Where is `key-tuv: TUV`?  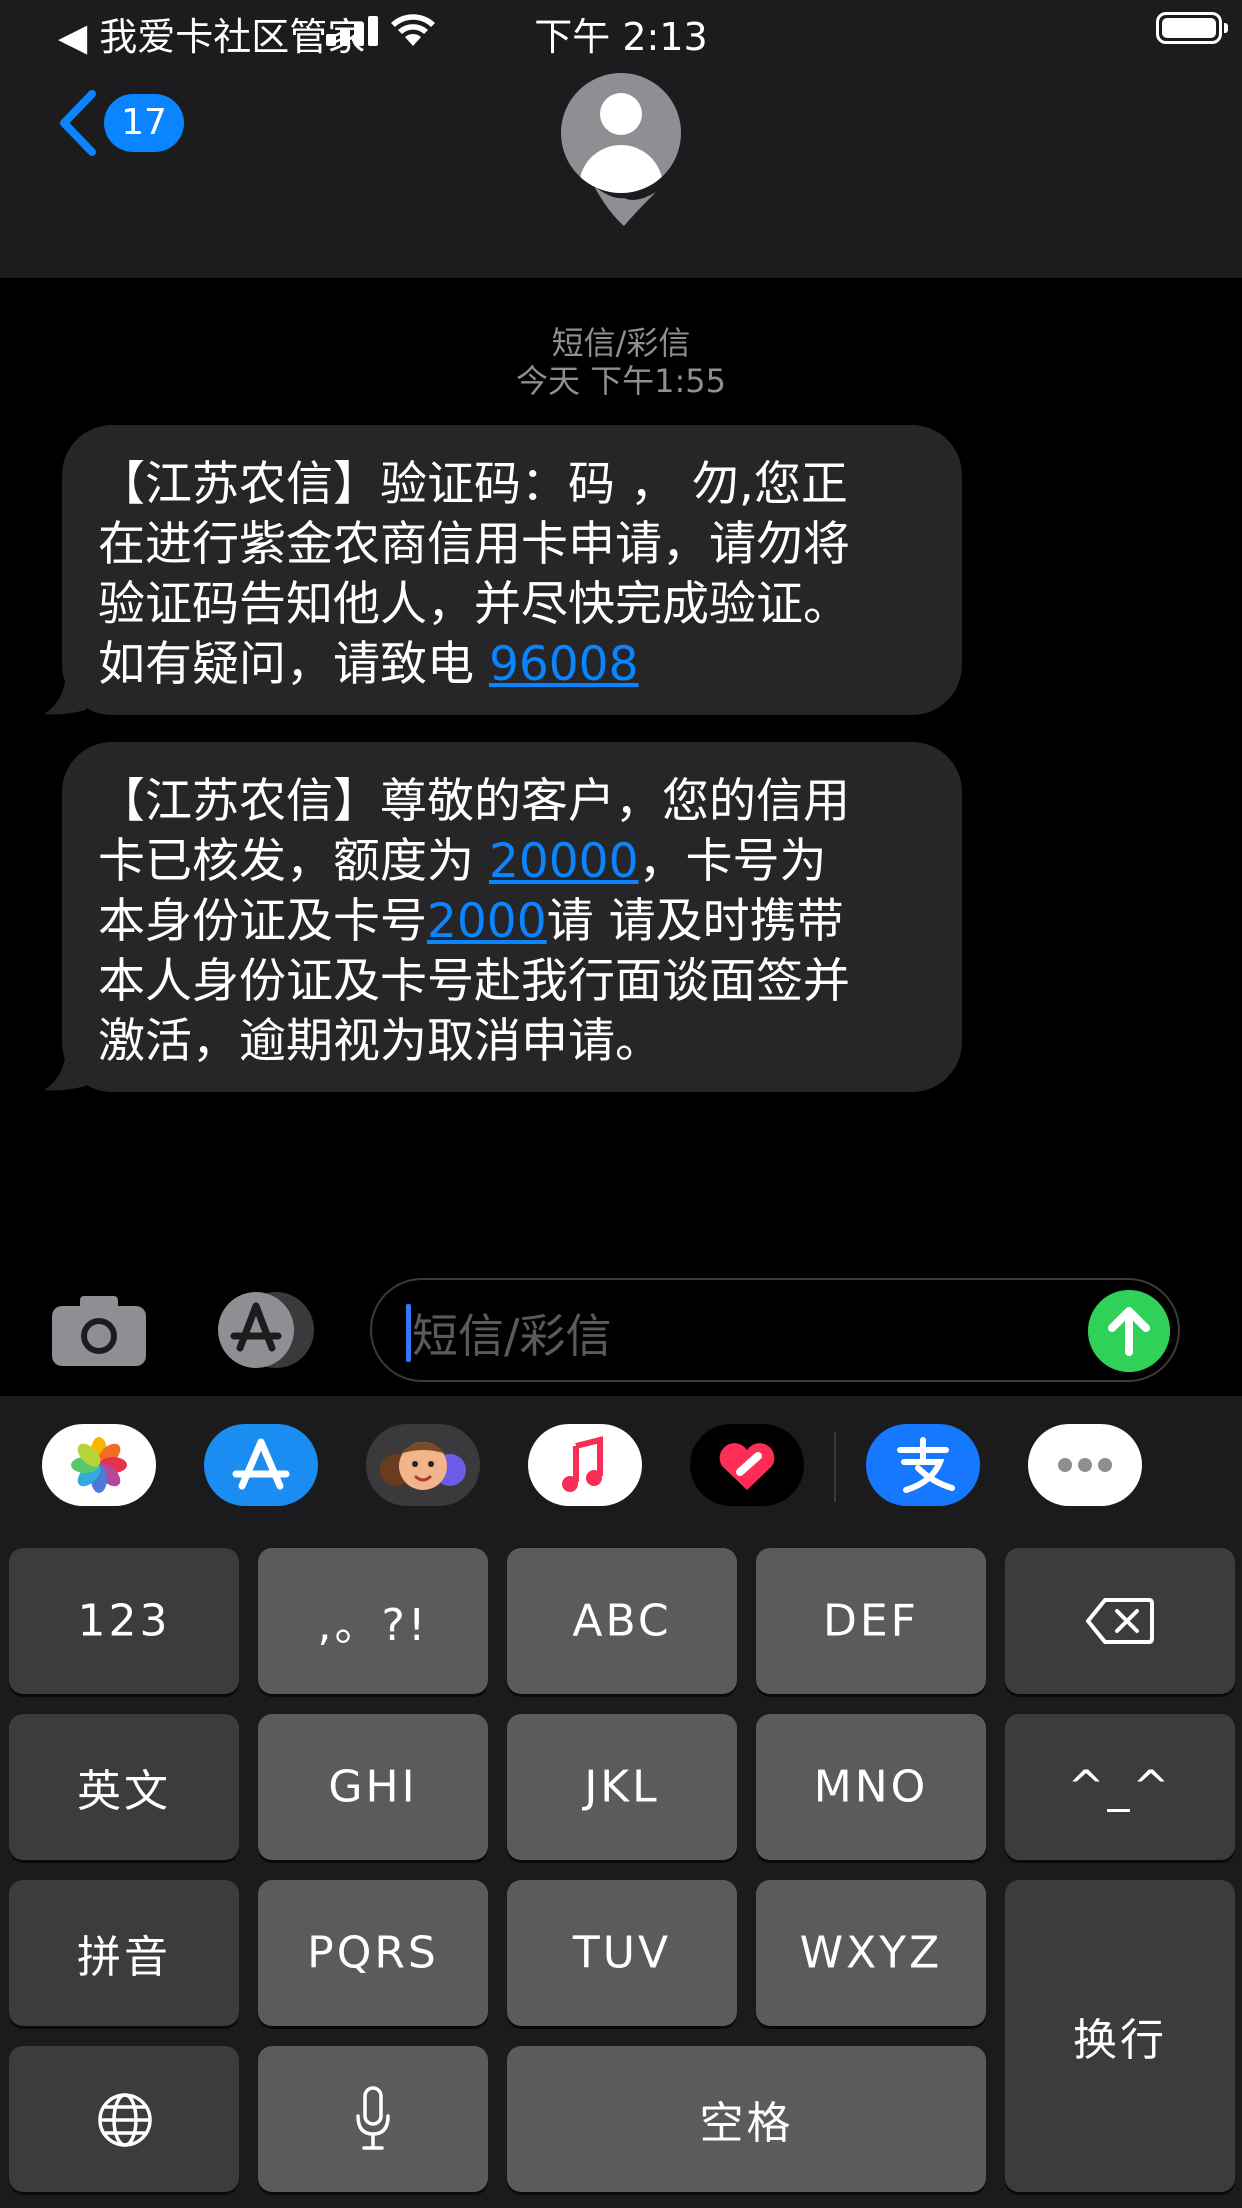 key-tuv: TUV is located at coordinates (622, 1953).